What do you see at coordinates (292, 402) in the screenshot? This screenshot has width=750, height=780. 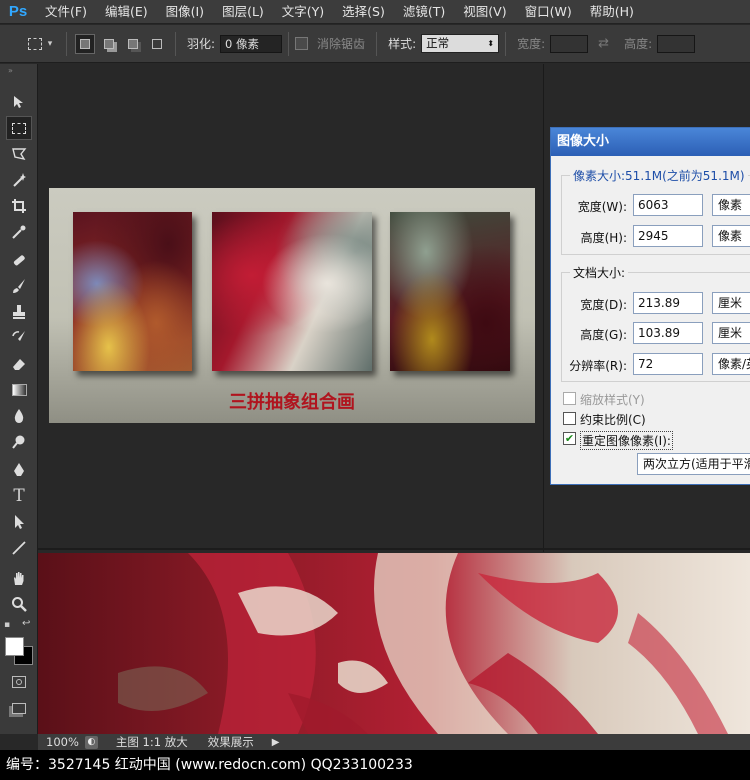 I see `artwork-caption: 三拼抽象组合画` at bounding box center [292, 402].